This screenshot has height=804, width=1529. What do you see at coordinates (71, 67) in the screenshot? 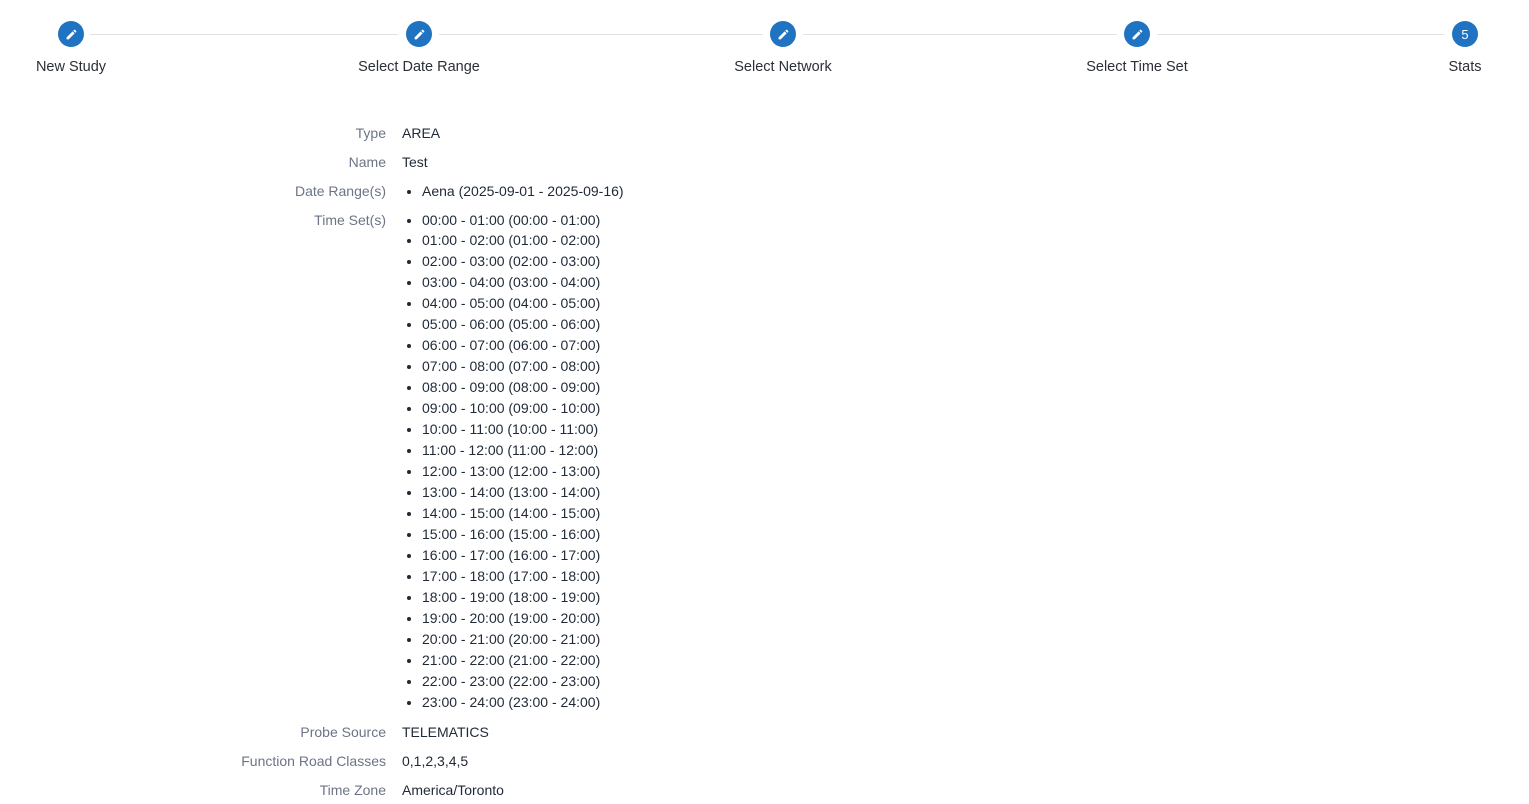
I see `step-label: New Study` at bounding box center [71, 67].